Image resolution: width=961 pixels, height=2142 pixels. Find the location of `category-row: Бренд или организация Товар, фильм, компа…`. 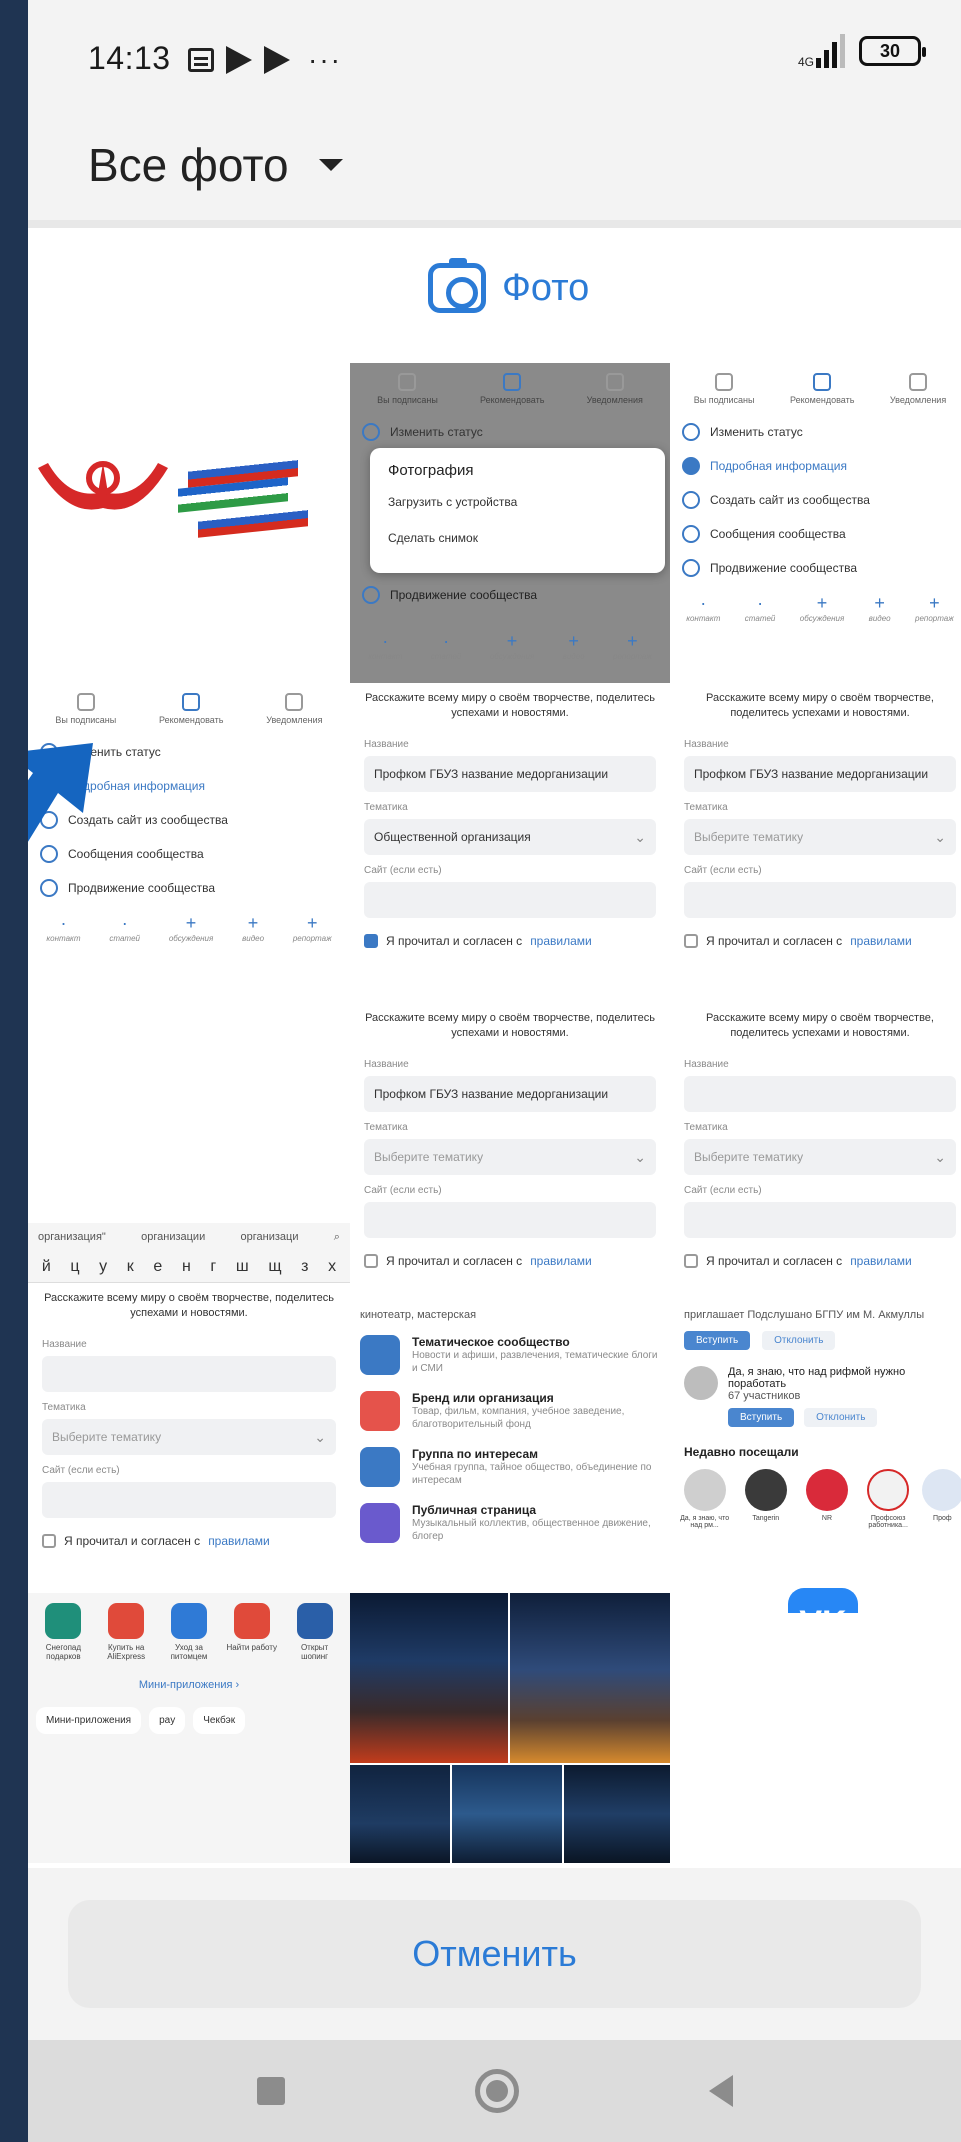

category-row: Бренд или организация Товар, фильм, компа… is located at coordinates (510, 1411).